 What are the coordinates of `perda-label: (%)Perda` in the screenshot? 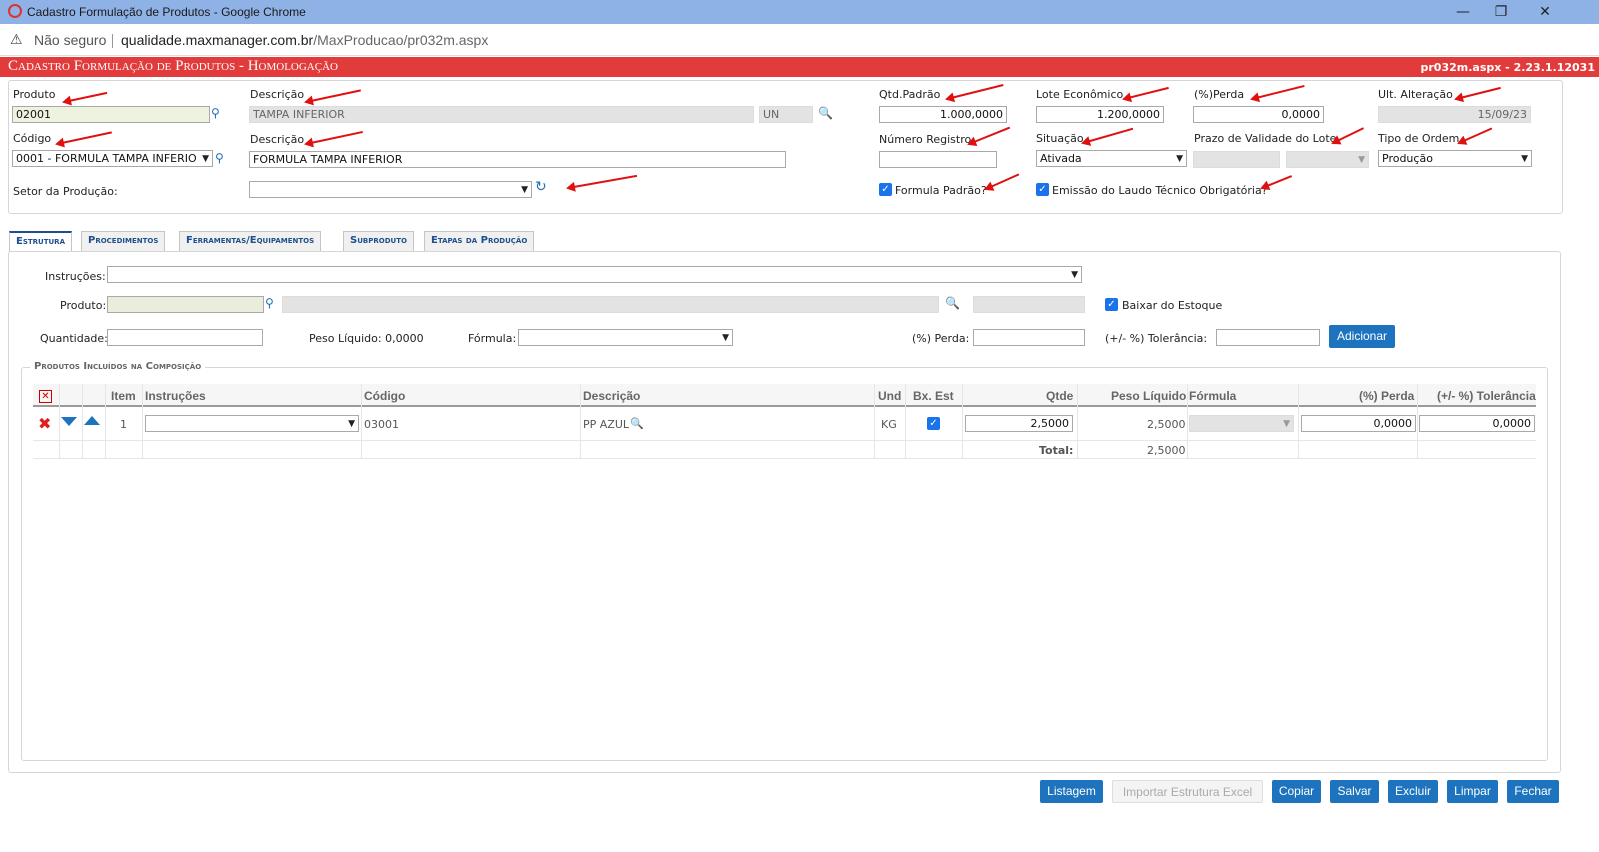 It's located at (1219, 94).